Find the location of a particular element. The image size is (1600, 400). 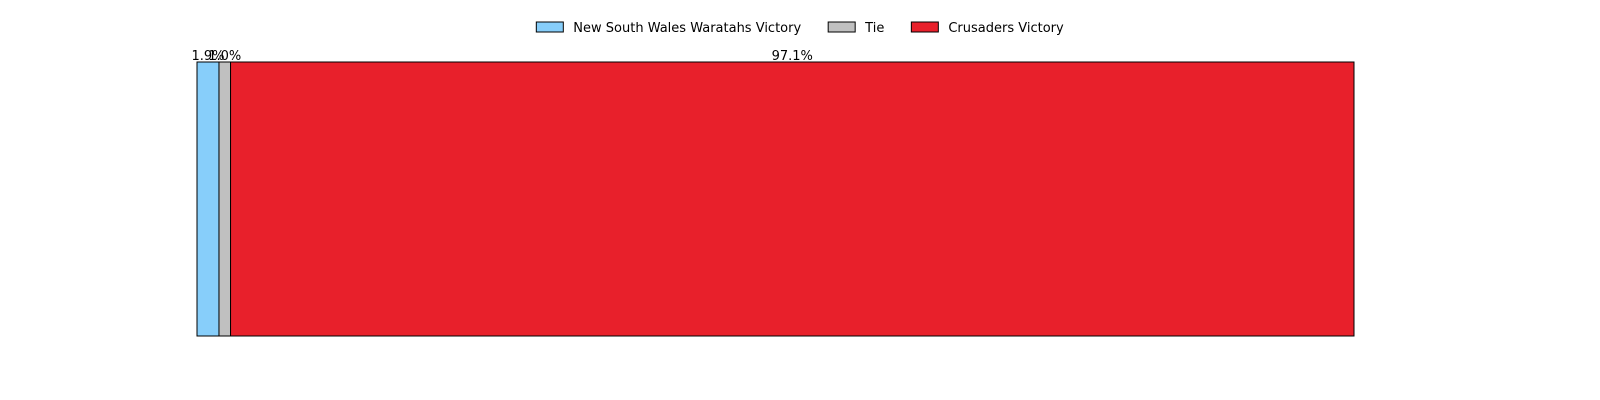

legend-label-0: New South Wales Waratahs Victory is located at coordinates (687, 28).